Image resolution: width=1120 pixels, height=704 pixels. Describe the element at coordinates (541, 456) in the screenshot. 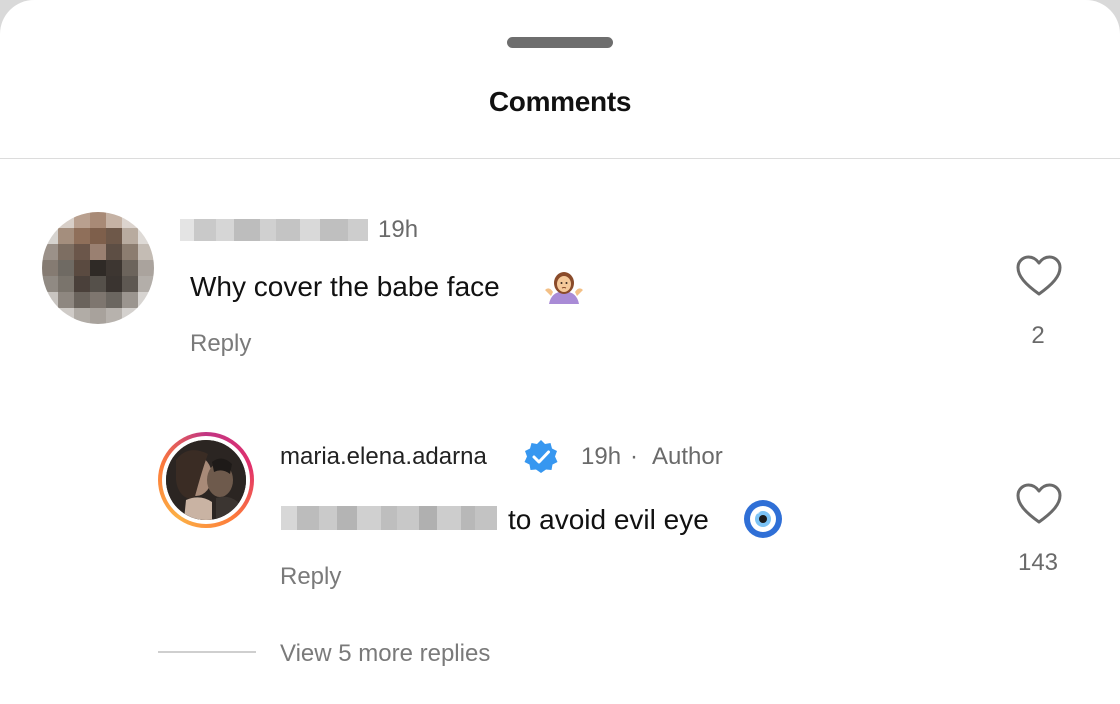

I see `verified-badge-icon` at that location.